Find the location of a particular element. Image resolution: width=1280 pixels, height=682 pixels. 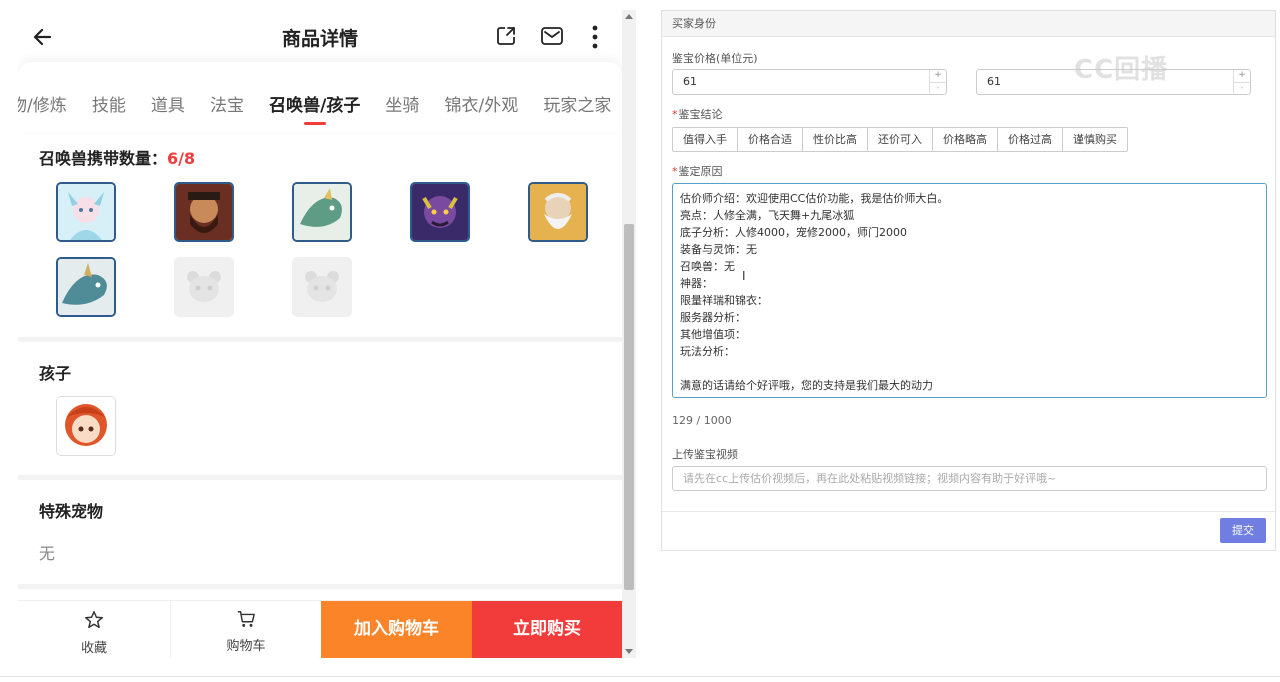

price-min-input: 61 + - is located at coordinates (809, 82).